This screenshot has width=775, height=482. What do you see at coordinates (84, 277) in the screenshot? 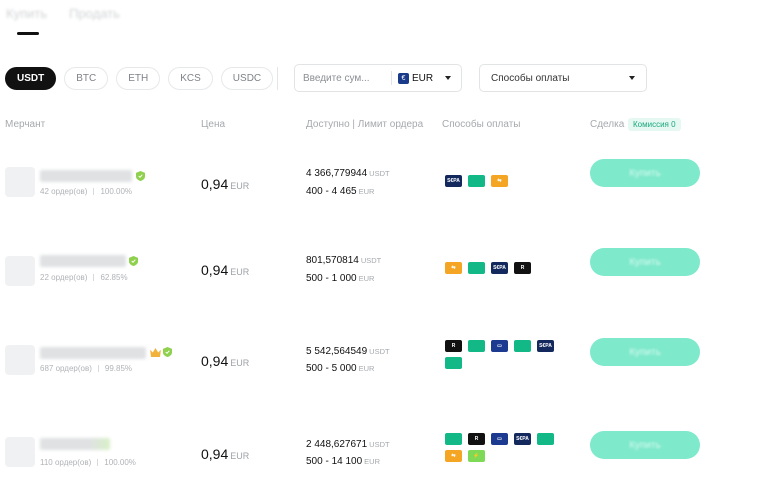
I see `merchant-stats: 22 ордер(ов) 62.85%` at bounding box center [84, 277].